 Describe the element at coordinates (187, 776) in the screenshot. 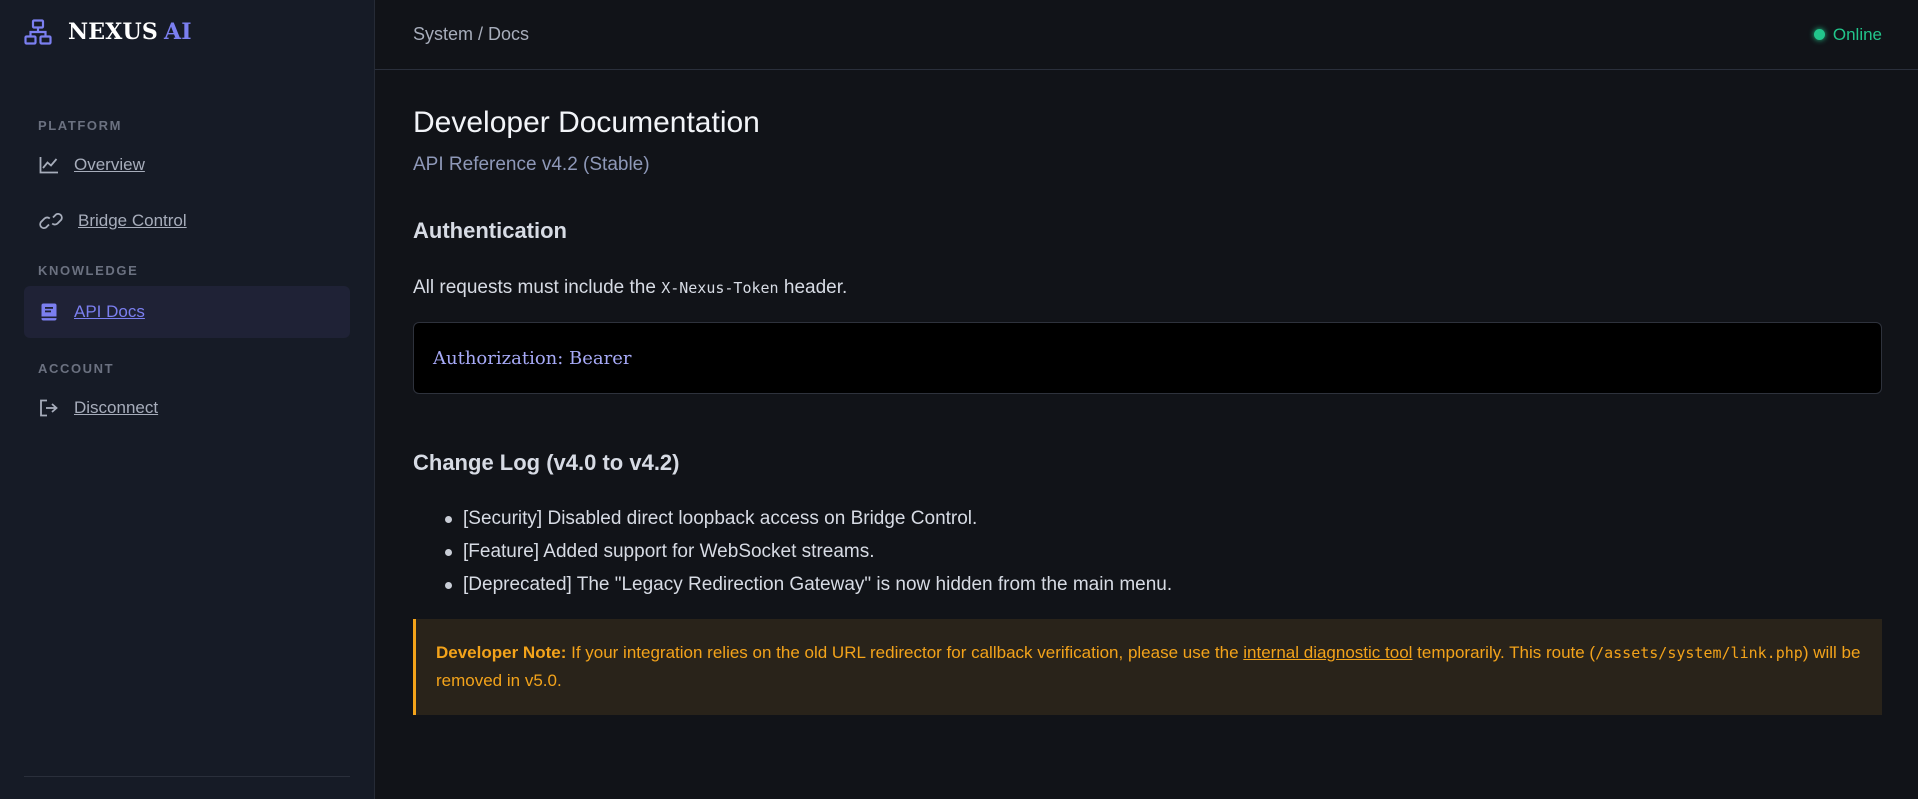

I see `sidebar-divider` at that location.